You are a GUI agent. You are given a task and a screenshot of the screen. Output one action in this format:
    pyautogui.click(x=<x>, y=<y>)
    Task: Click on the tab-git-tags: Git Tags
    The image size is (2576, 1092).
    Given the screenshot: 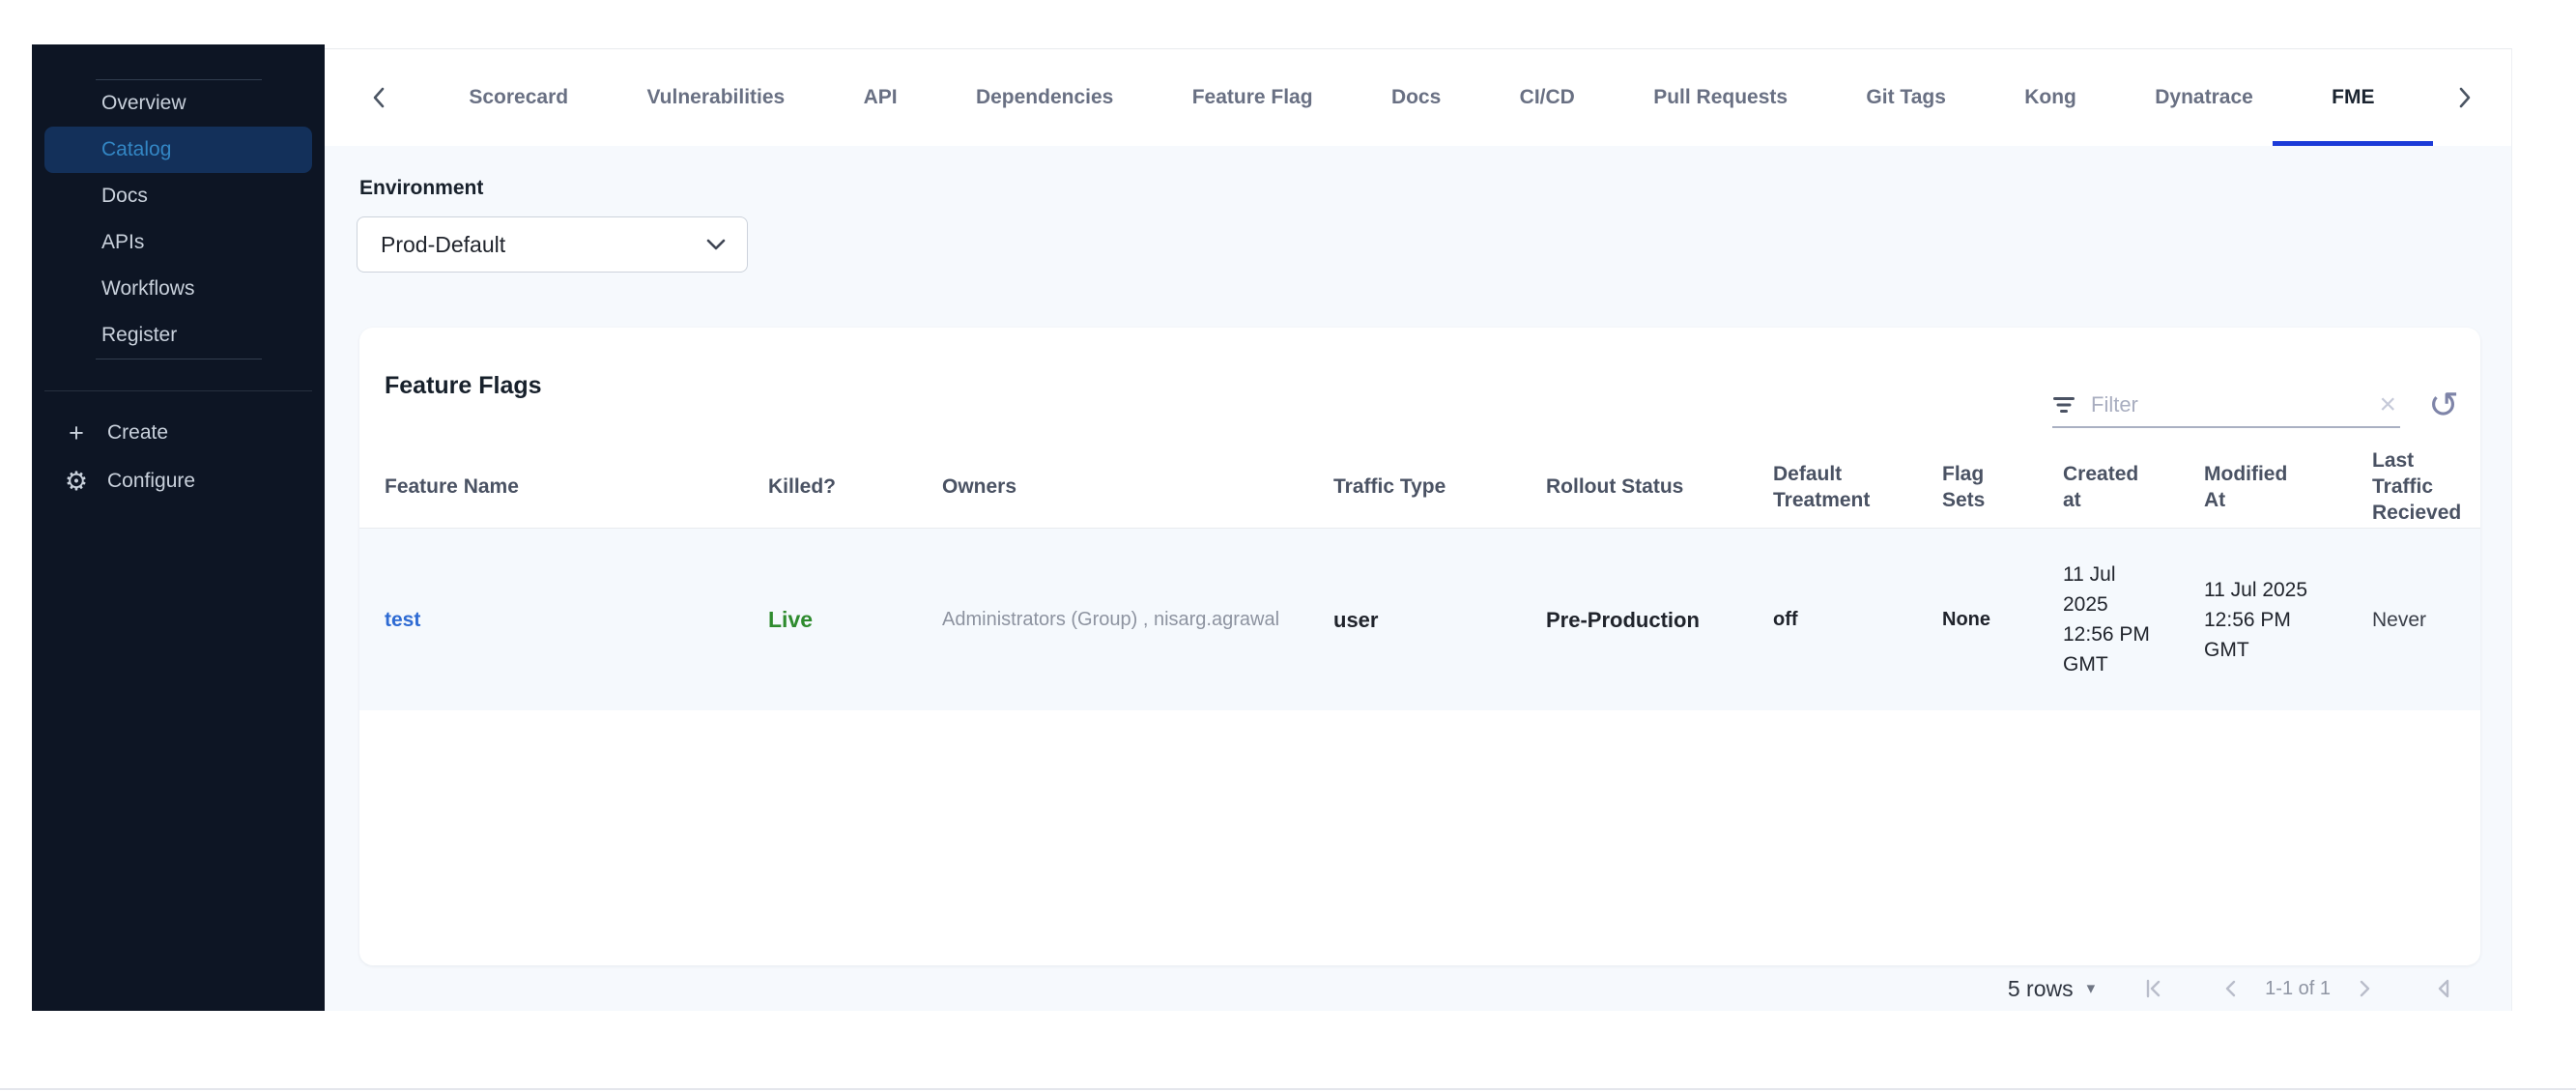 What is the action you would take?
    pyautogui.click(x=1906, y=98)
    